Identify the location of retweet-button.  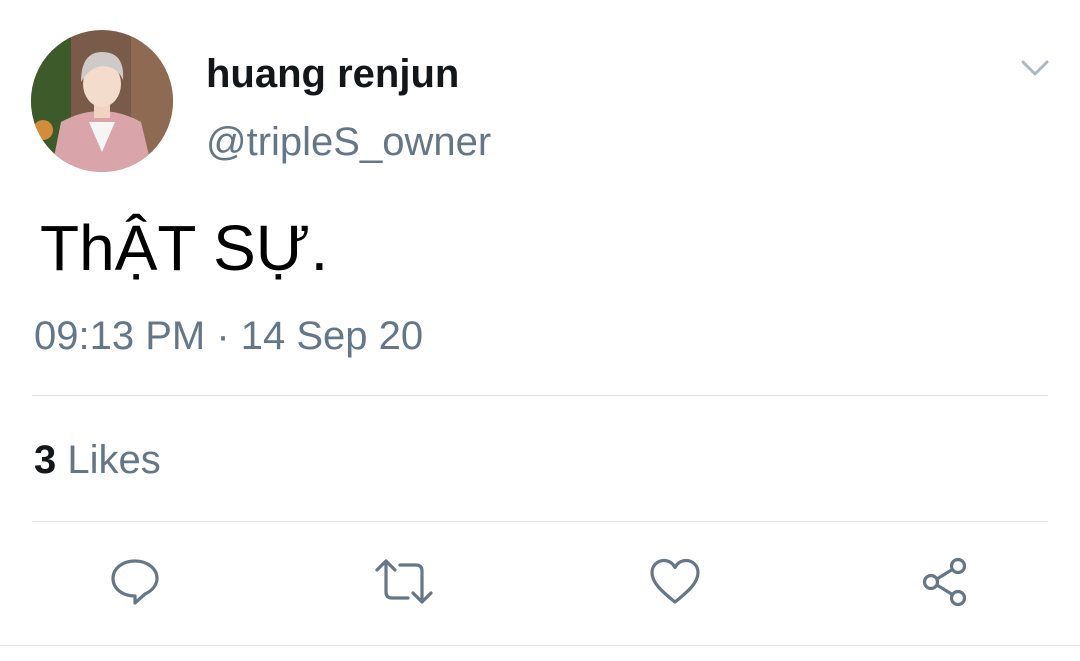
(403, 582).